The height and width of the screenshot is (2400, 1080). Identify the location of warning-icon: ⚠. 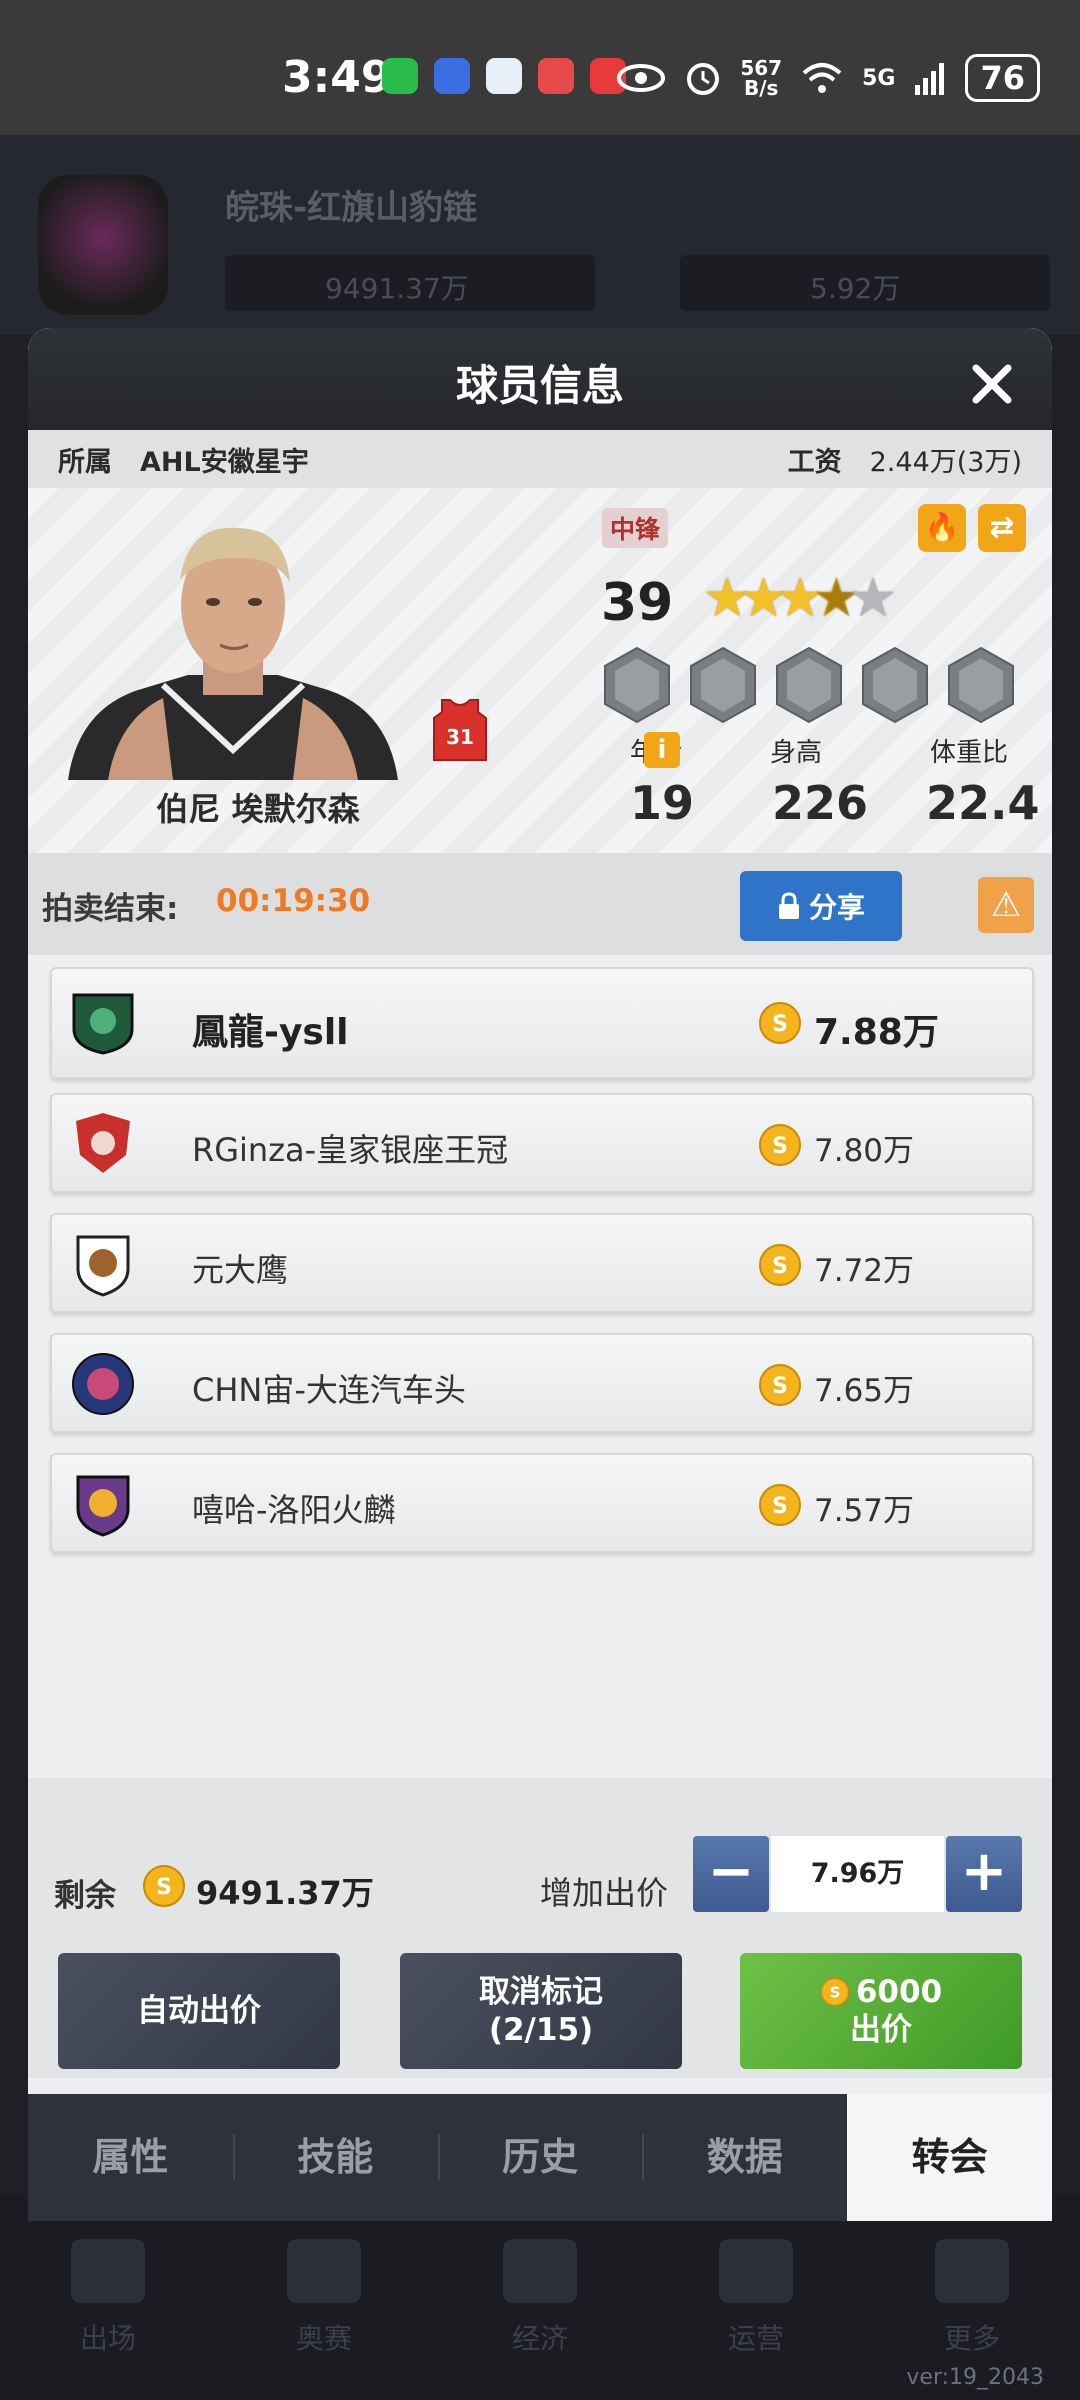
(1006, 905).